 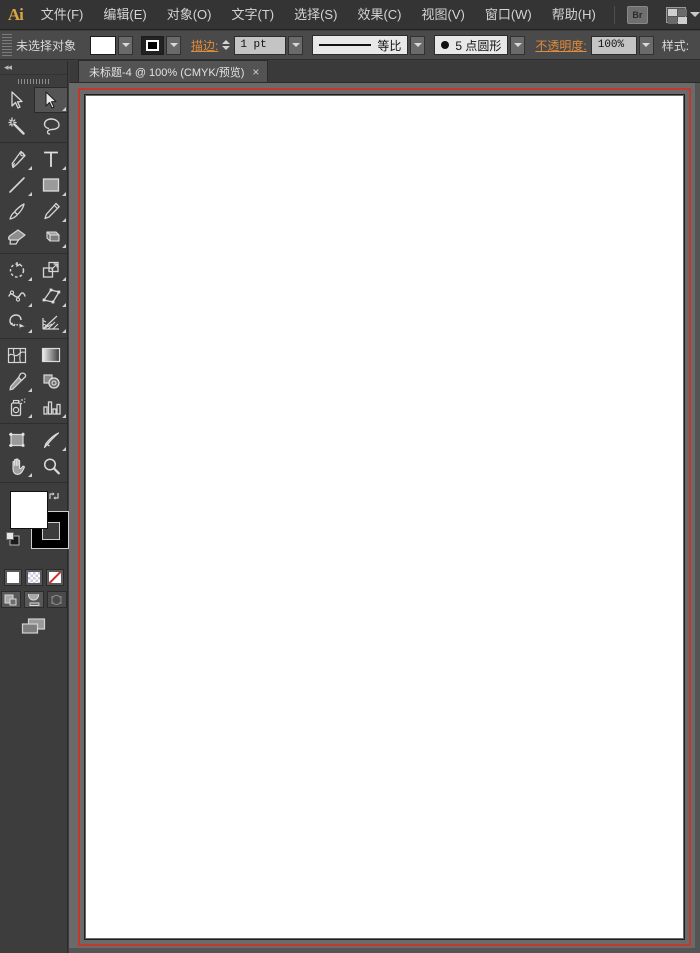 I want to click on type-tool, so click(x=51, y=159).